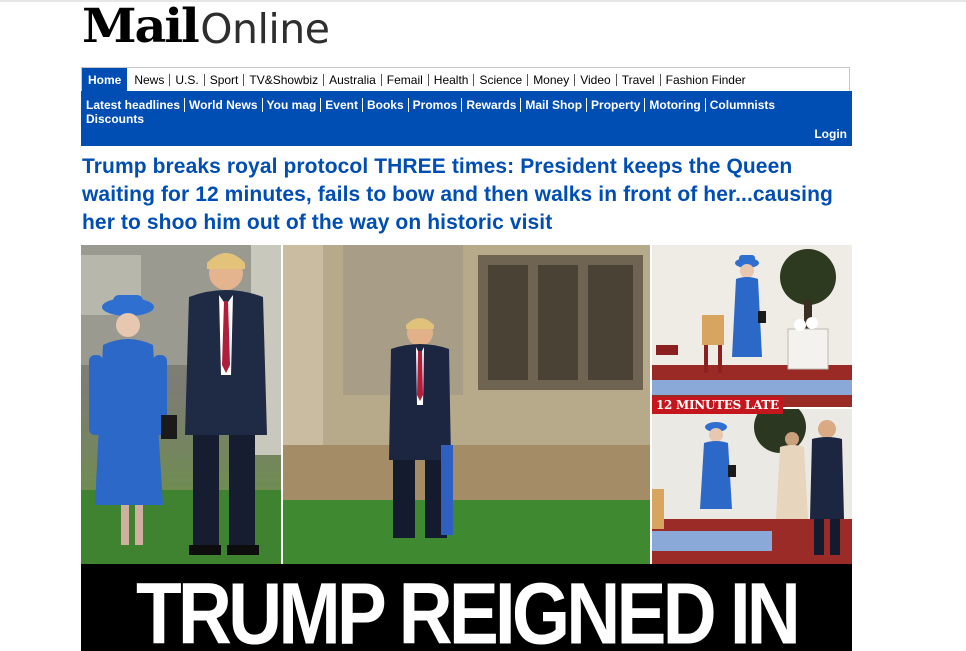 This screenshot has width=966, height=651. I want to click on subnav-item-discounts: Discounts, so click(117, 119).